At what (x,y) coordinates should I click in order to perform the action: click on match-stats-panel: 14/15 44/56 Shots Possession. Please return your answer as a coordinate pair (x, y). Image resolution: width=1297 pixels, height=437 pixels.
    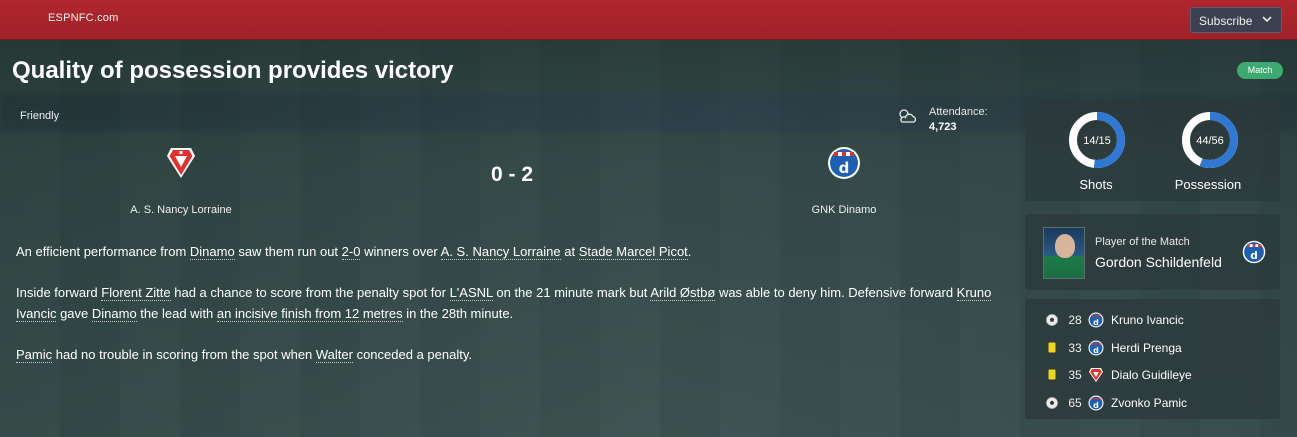
    Looking at the image, I should click on (1152, 150).